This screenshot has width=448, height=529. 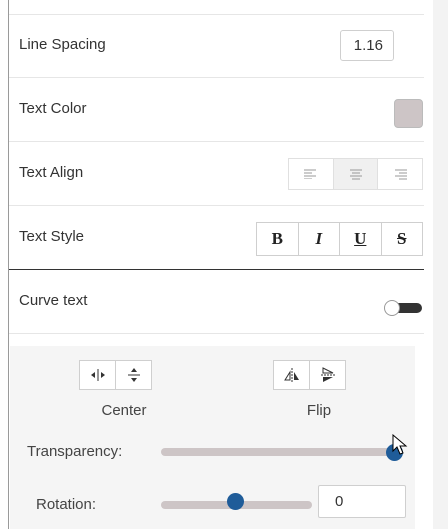 I want to click on bold-button: B, so click(x=277, y=239).